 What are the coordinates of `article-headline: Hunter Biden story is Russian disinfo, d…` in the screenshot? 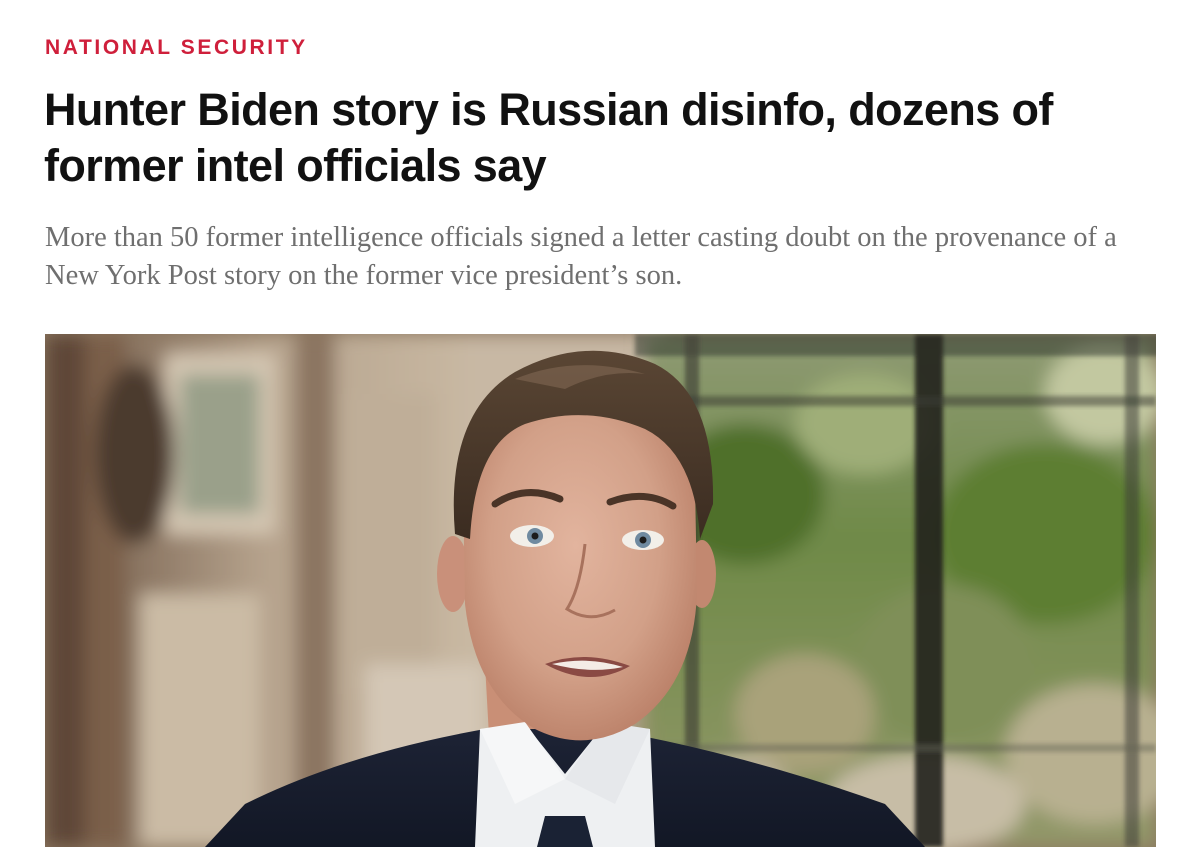 It's located at (604, 138).